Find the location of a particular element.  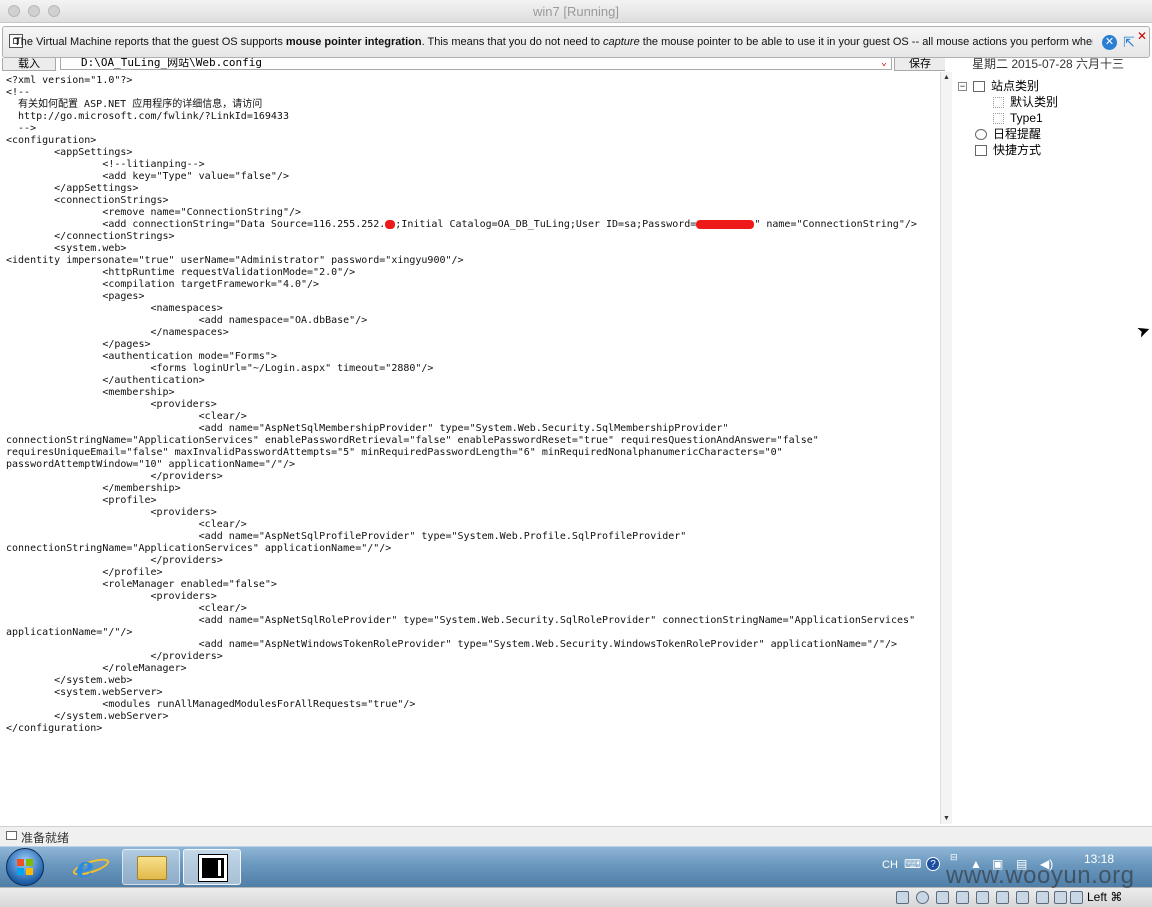

code-line-text: <authentication mode="Forms"> is located at coordinates (141, 356).